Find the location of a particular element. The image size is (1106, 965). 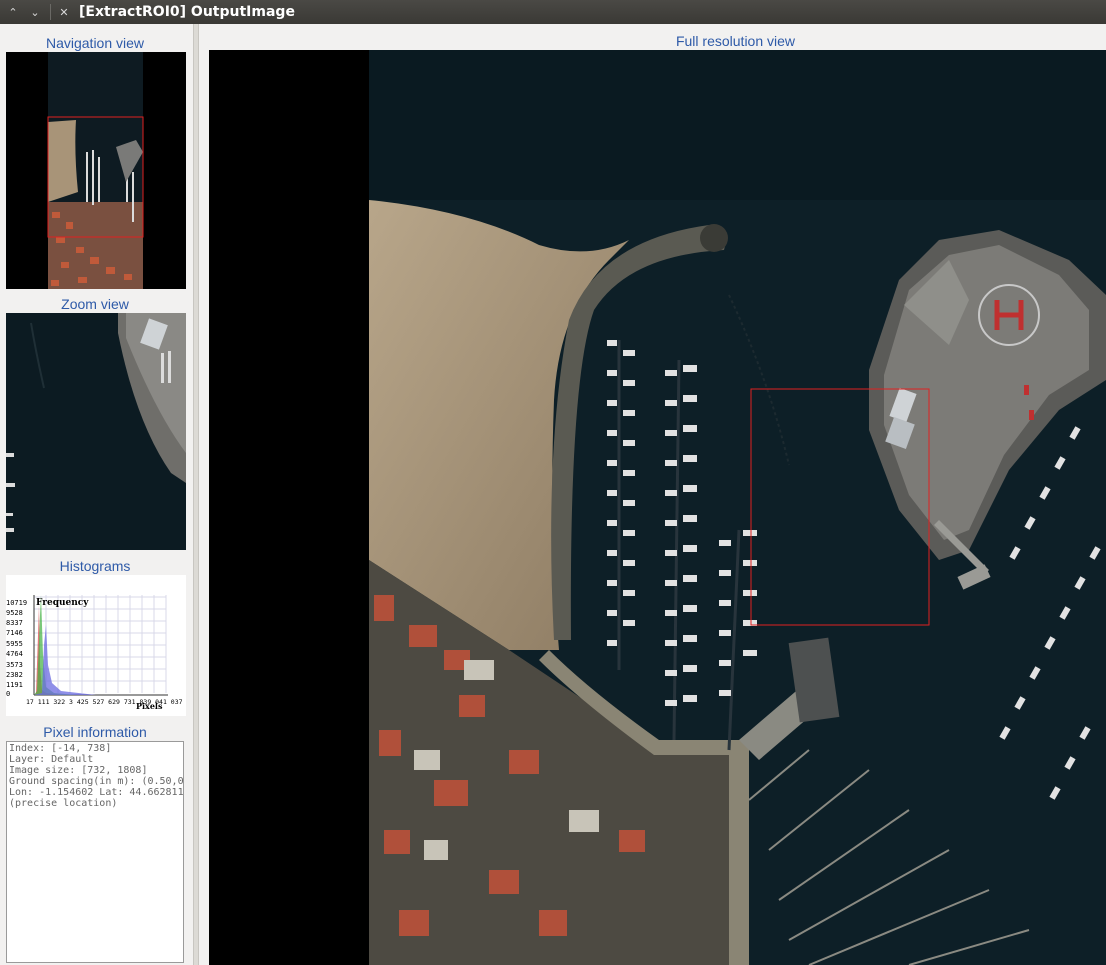

pixel-info-line: Index: [-14, 738] is located at coordinates (60, 748).